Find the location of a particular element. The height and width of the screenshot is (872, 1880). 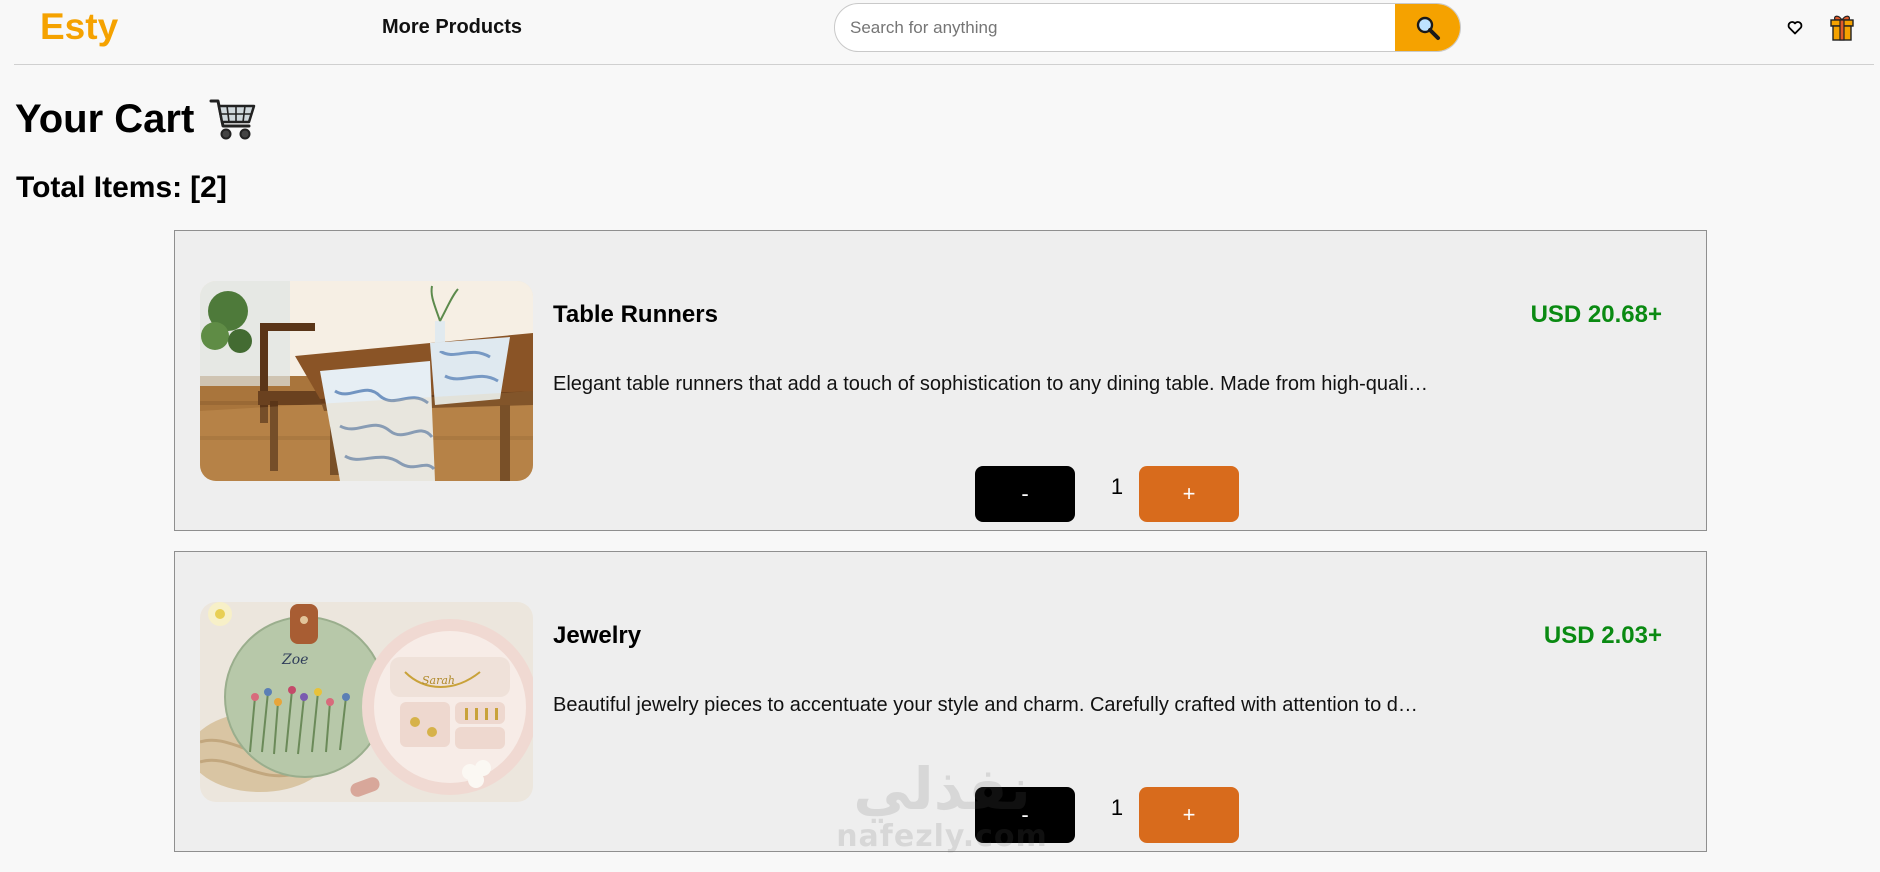

magnifier-icon is located at coordinates (1428, 28).